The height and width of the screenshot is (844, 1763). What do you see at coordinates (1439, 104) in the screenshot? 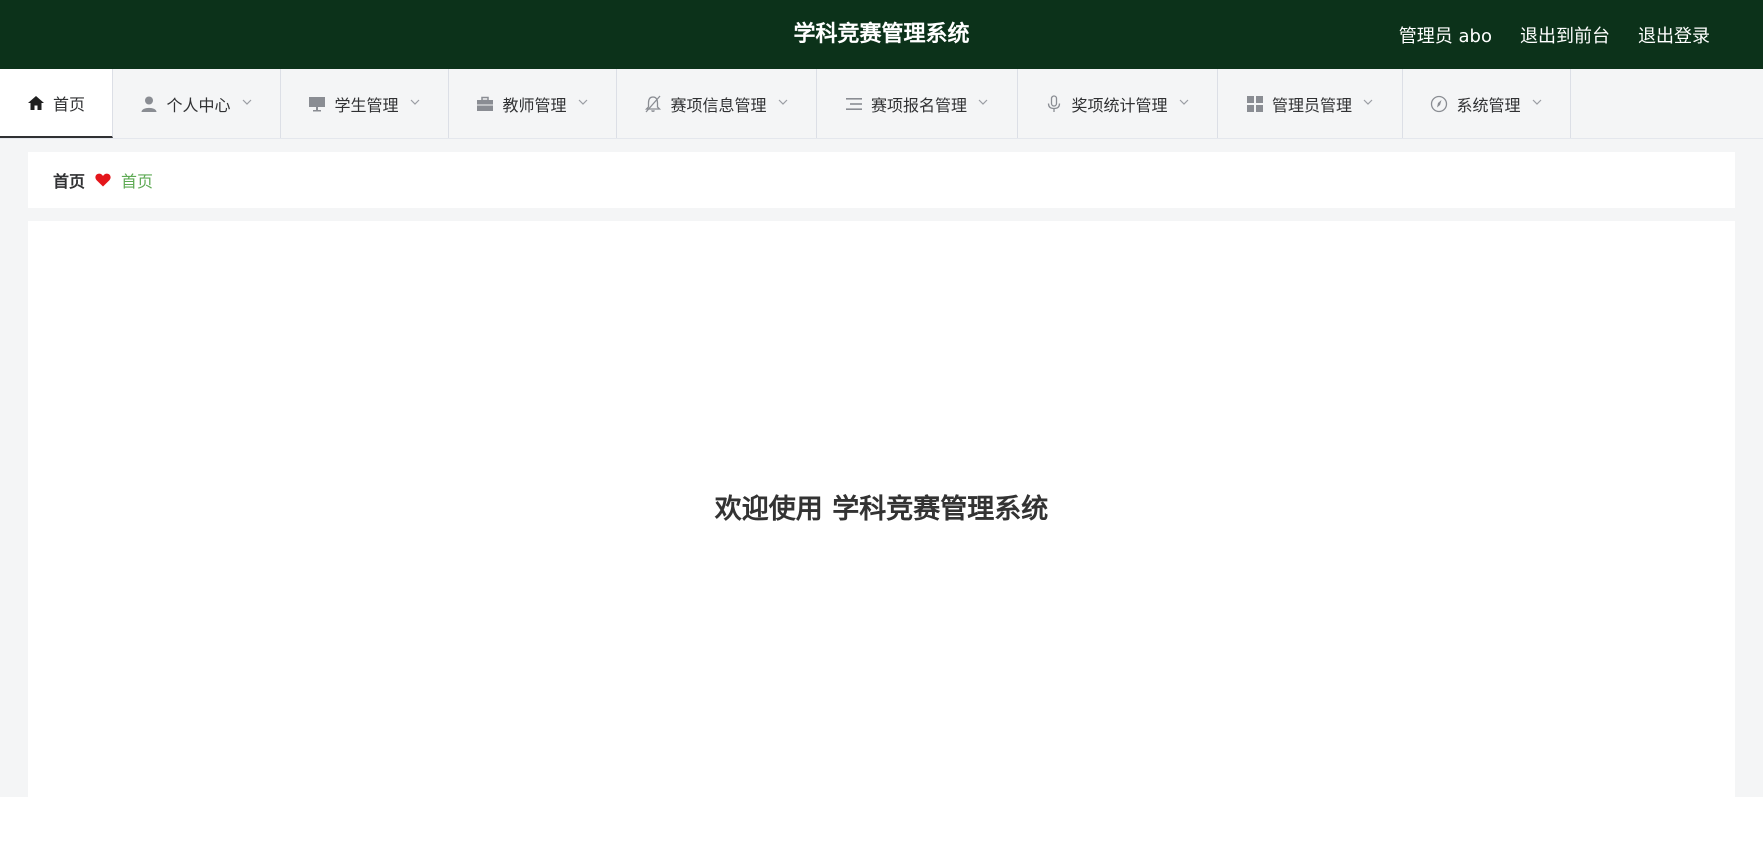
I see `compass-icon` at bounding box center [1439, 104].